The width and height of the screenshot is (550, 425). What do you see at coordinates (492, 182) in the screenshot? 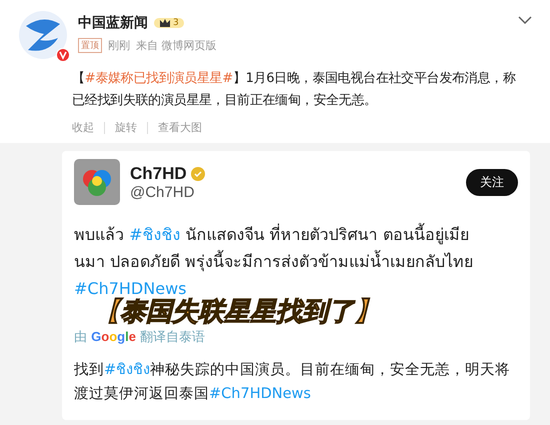
I see `follow-button: 关注` at bounding box center [492, 182].